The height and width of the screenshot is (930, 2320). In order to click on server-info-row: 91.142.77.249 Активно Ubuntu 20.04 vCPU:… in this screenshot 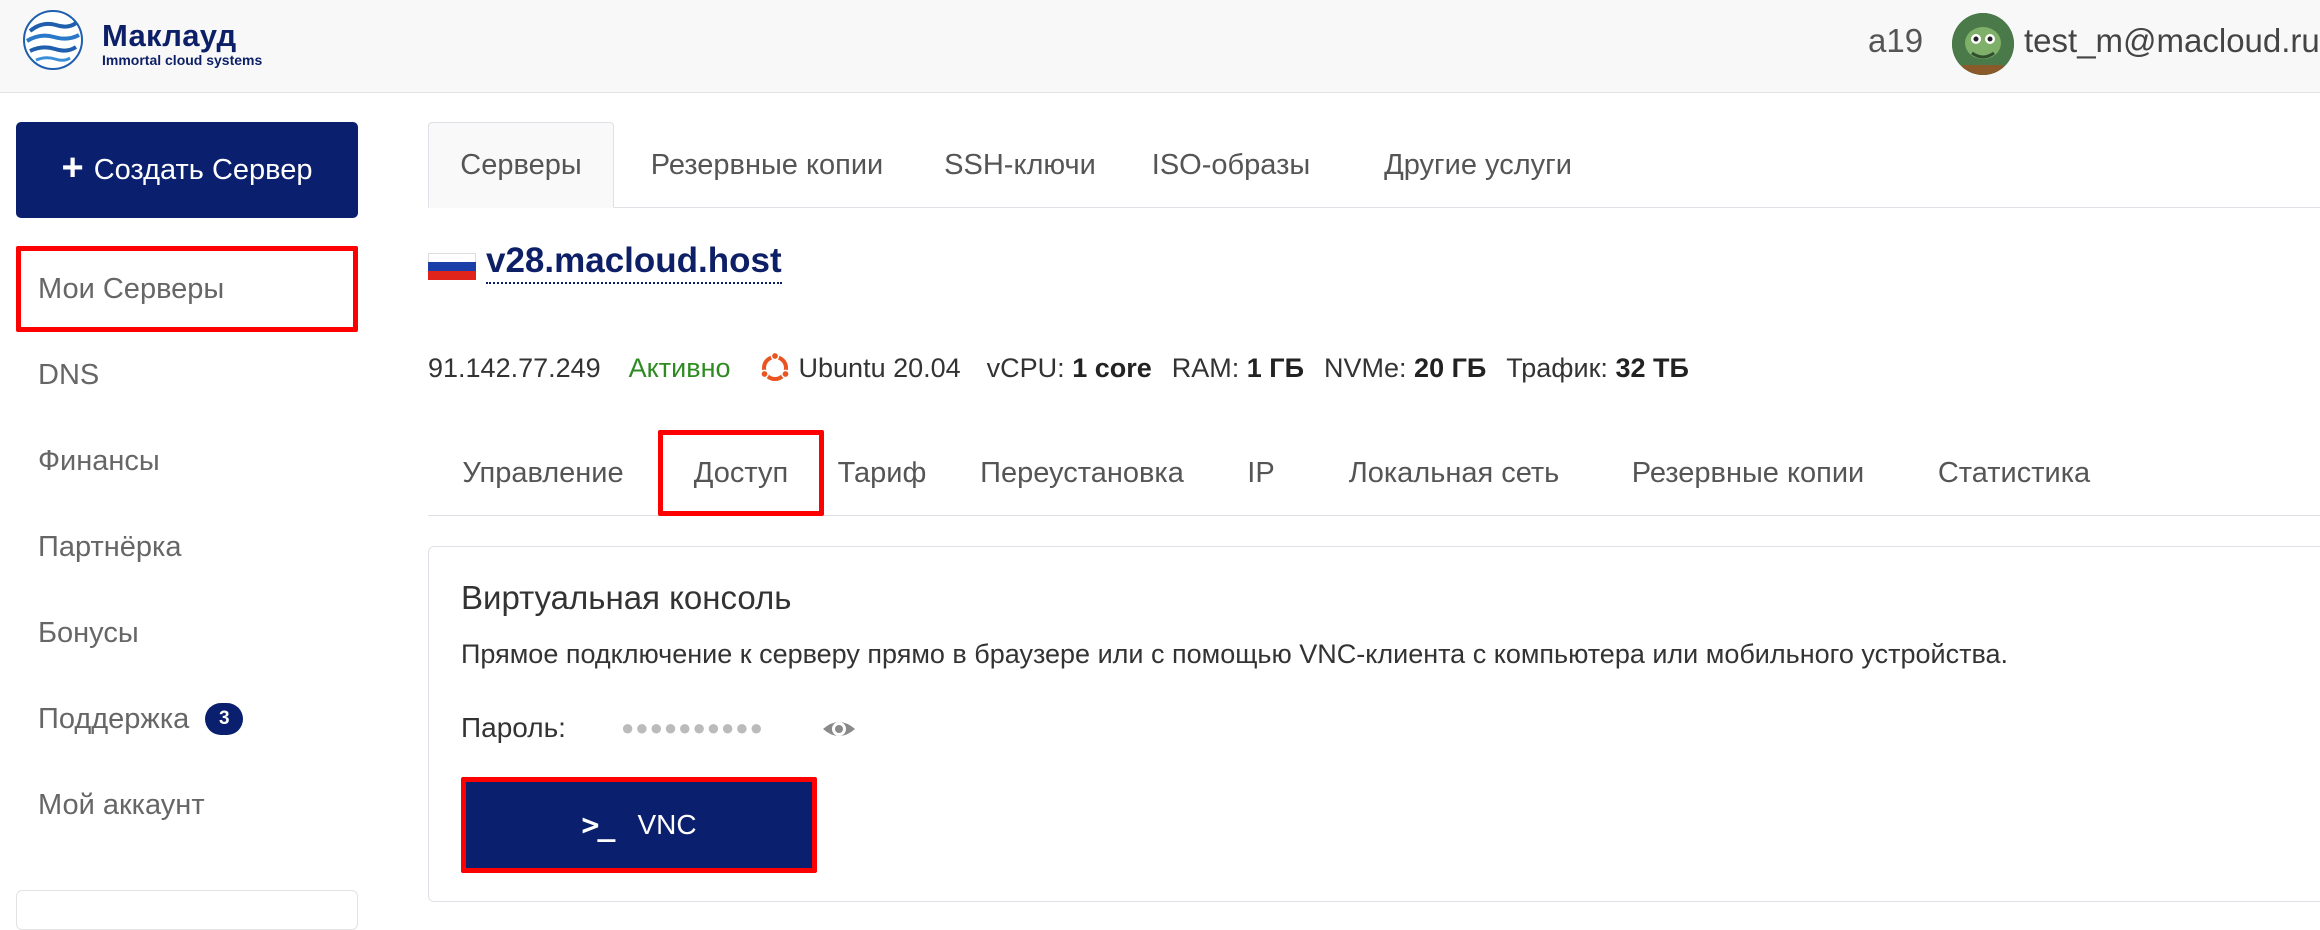, I will do `click(1058, 368)`.